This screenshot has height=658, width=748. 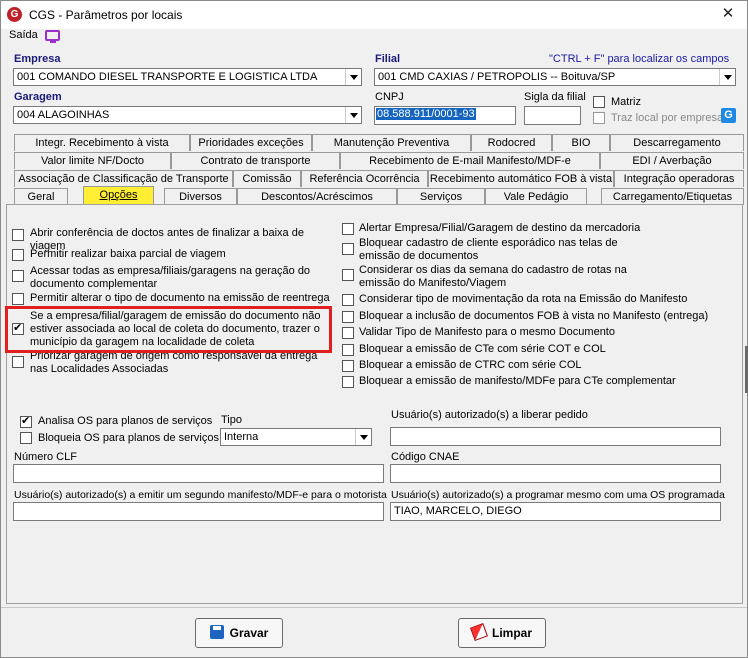 What do you see at coordinates (672, 160) in the screenshot?
I see `tab-edi-averbacao: EDI / Averbação` at bounding box center [672, 160].